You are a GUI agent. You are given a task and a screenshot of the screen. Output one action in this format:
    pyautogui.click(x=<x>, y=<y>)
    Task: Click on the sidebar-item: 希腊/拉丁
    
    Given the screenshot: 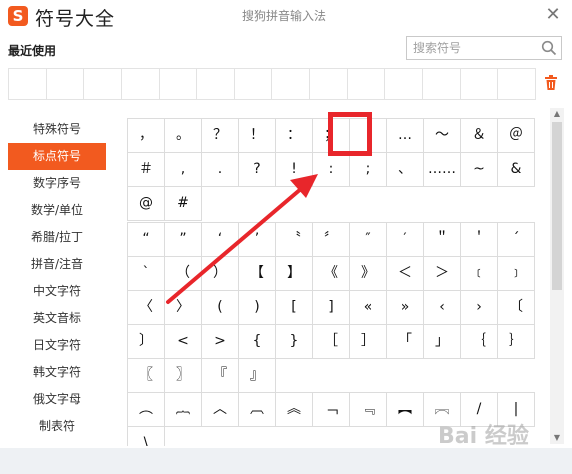 What is the action you would take?
    pyautogui.click(x=57, y=237)
    